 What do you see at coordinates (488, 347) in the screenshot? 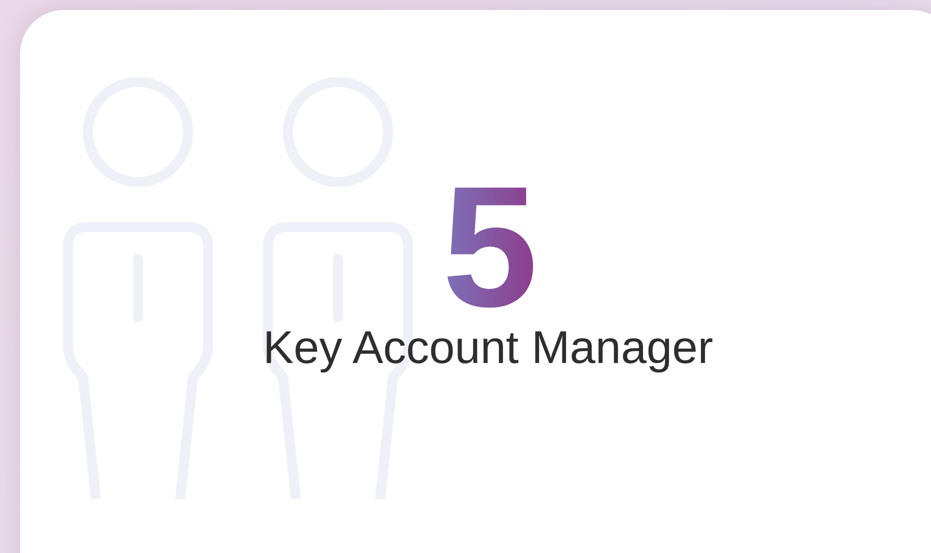
I see `role-label: Key Account Manager` at bounding box center [488, 347].